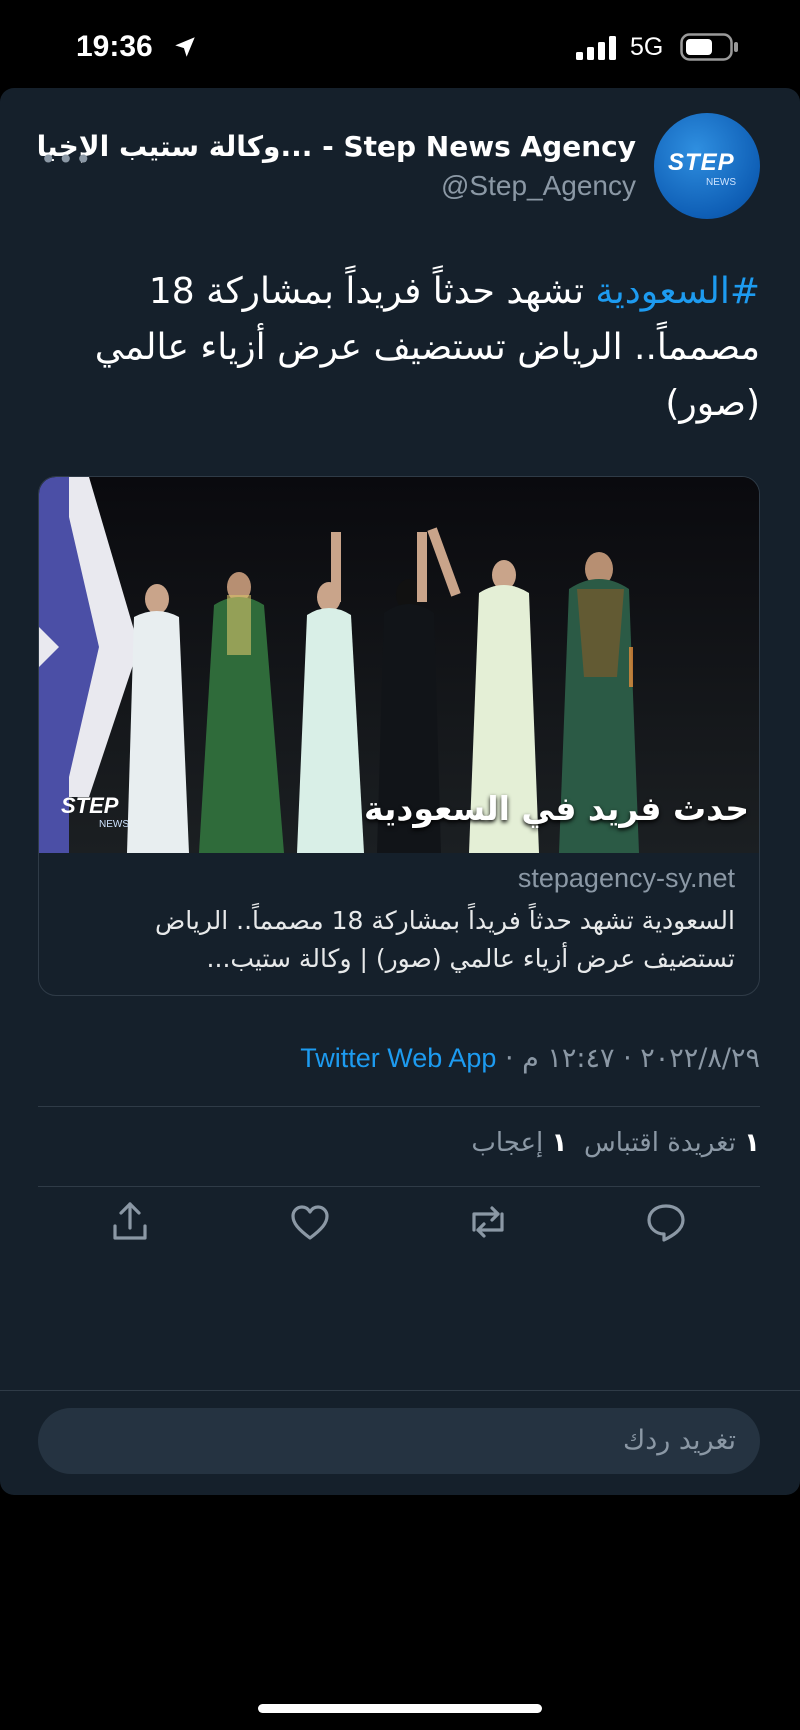 The image size is (800, 1730). What do you see at coordinates (660, 1143) in the screenshot?
I see `quote-label: تغريدة اقتباس` at bounding box center [660, 1143].